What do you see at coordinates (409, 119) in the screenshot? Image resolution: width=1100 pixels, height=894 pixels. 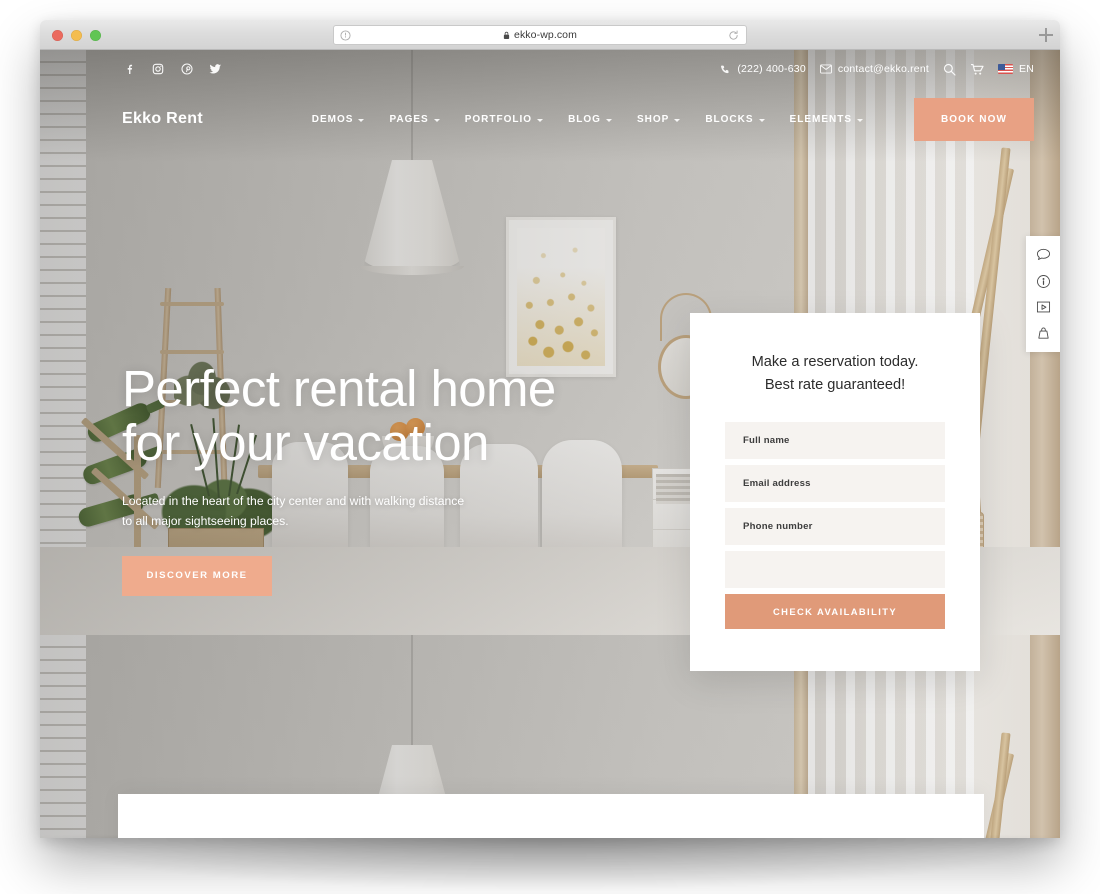 I see `nav-label: PAGES` at bounding box center [409, 119].